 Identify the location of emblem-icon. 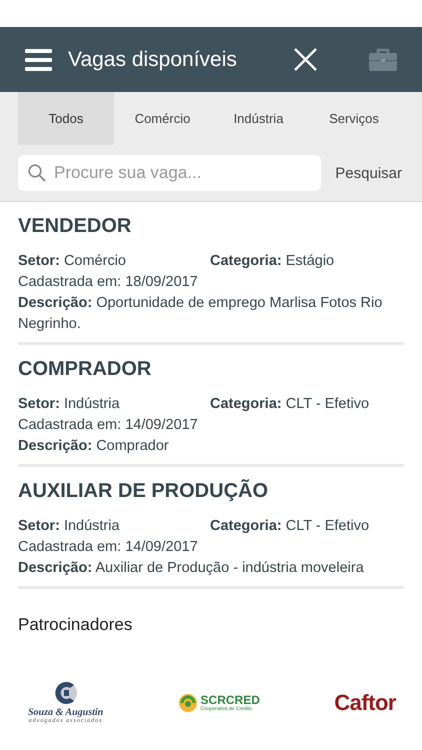
(65, 693).